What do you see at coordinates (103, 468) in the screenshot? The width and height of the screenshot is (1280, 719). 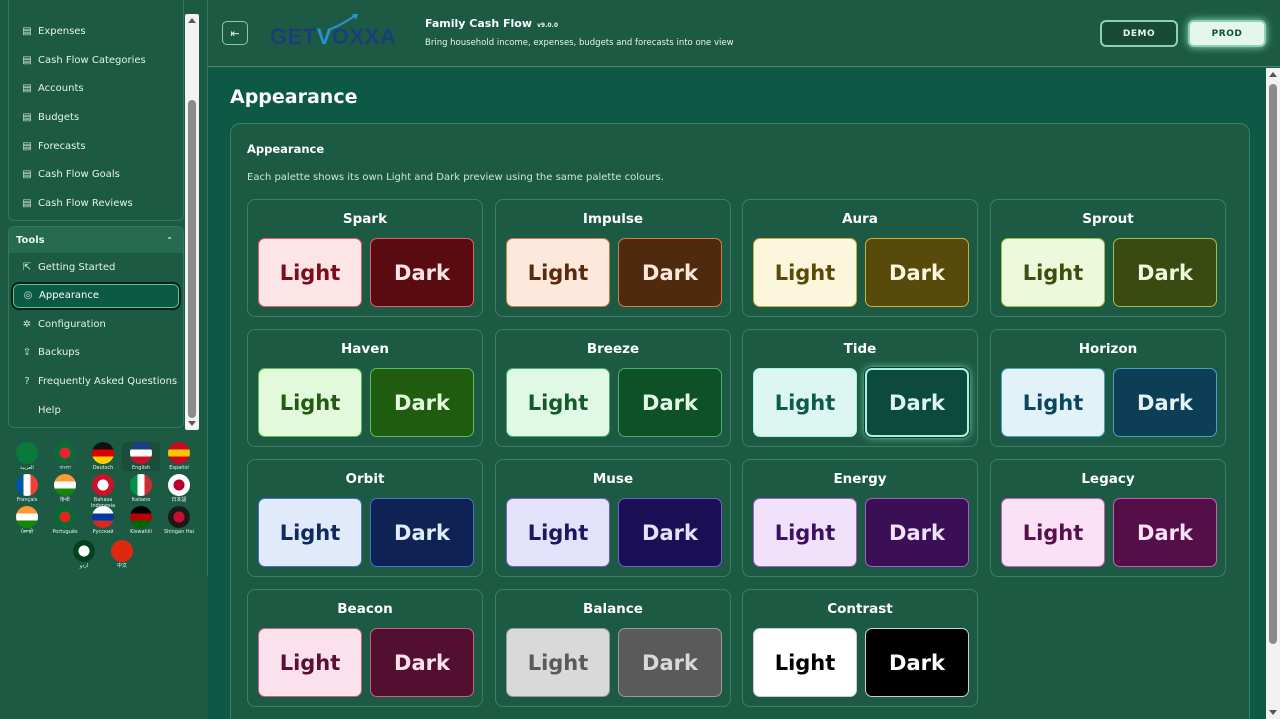 I see `language-label: Deutsch` at bounding box center [103, 468].